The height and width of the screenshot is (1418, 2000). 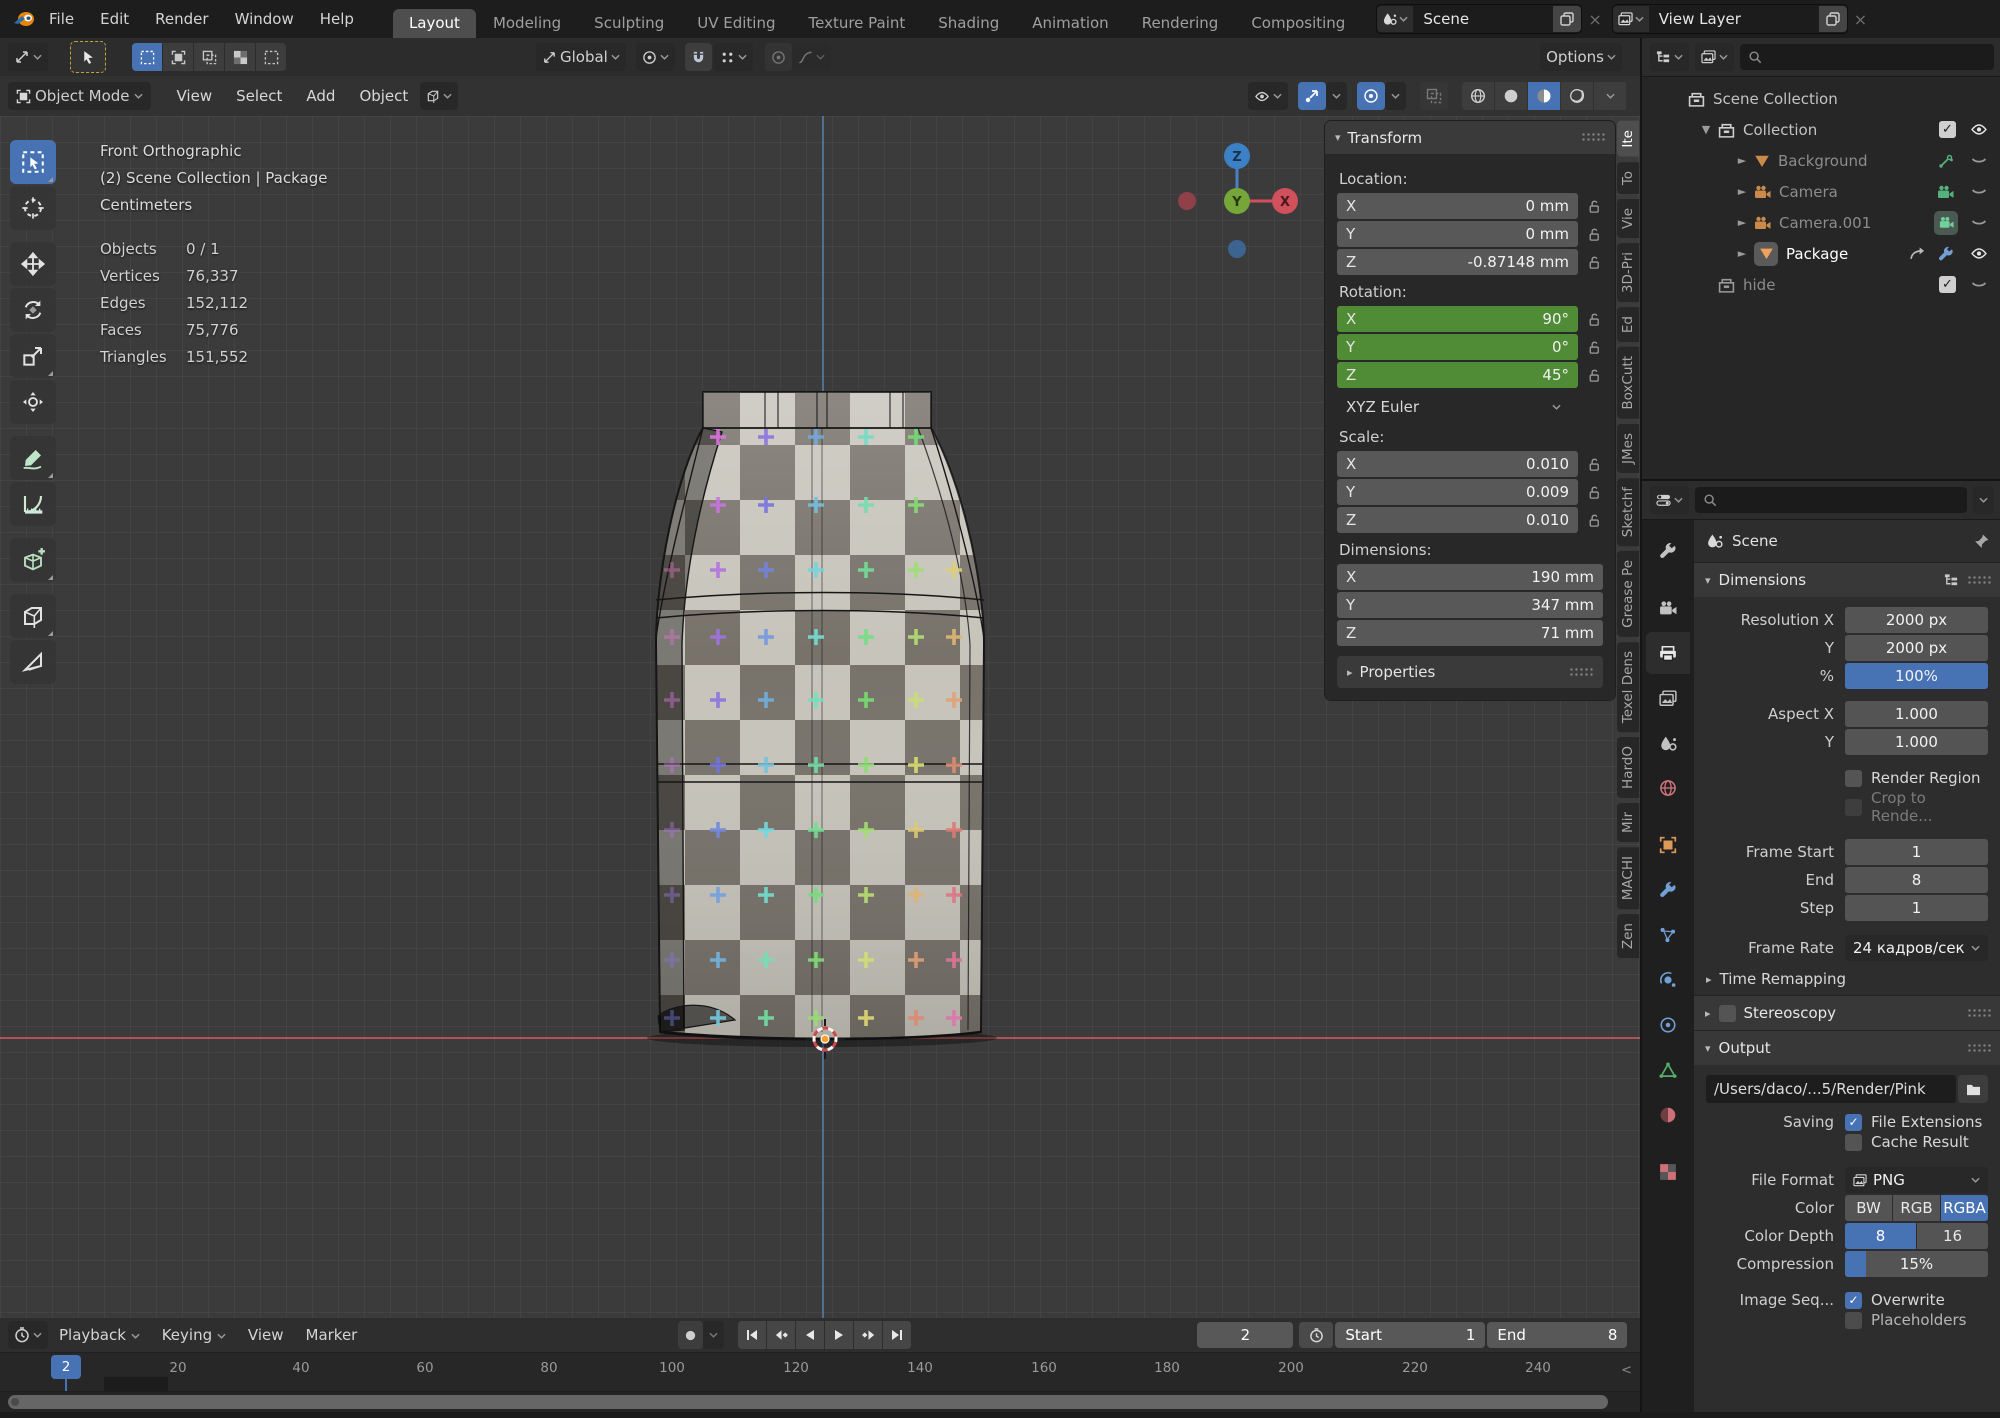 What do you see at coordinates (1470, 633) in the screenshot?
I see `dimensions-z-field: Z 71 mm` at bounding box center [1470, 633].